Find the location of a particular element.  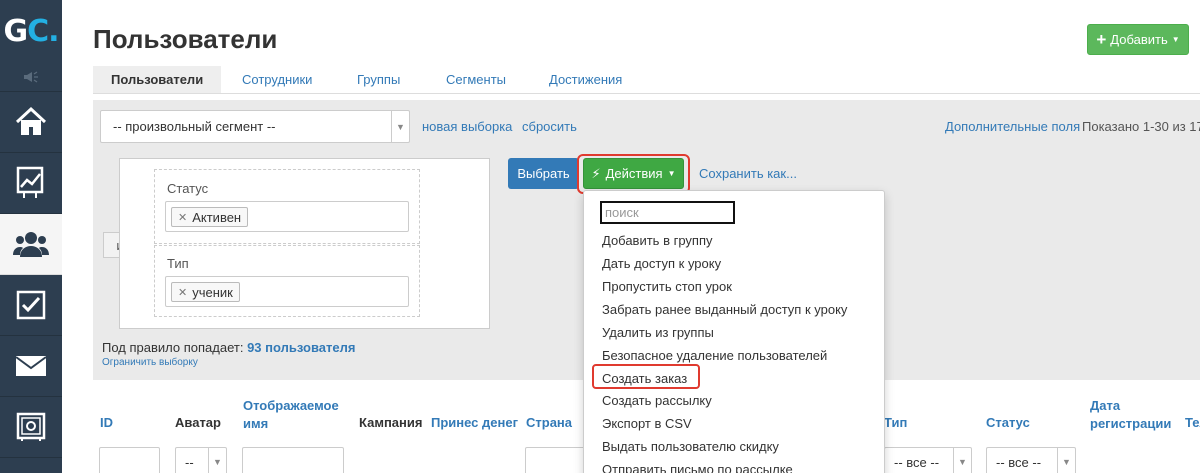

menu-item-add-to-group: Добавить в группу is located at coordinates (657, 240).